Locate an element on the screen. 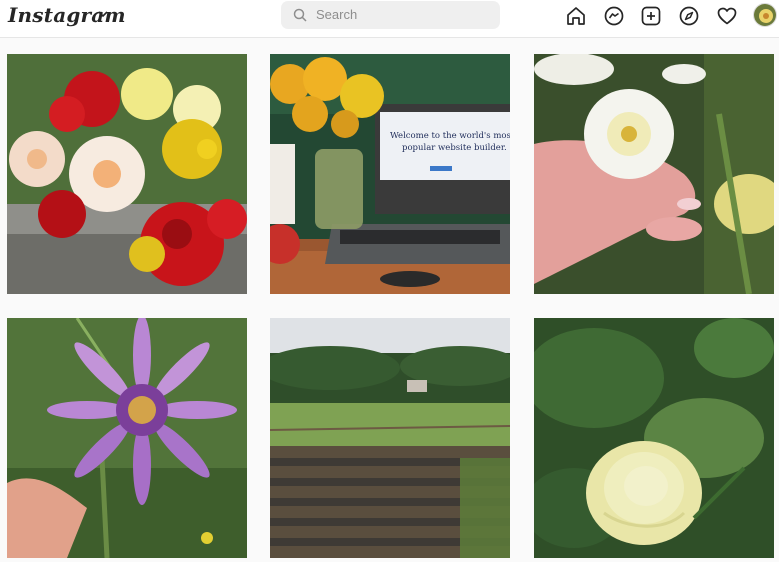 The width and height of the screenshot is (779, 562). search-placeholder: Search is located at coordinates (337, 14).